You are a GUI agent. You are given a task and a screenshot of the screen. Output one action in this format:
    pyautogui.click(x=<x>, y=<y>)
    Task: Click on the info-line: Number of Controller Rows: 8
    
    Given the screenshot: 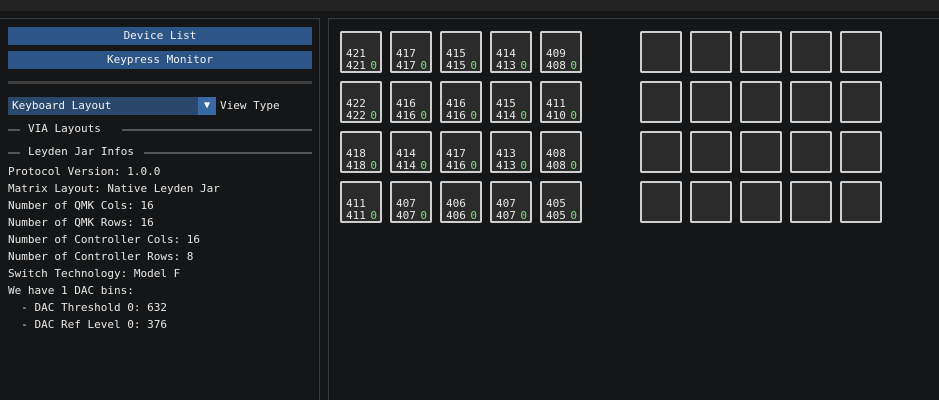 What is the action you would take?
    pyautogui.click(x=101, y=256)
    